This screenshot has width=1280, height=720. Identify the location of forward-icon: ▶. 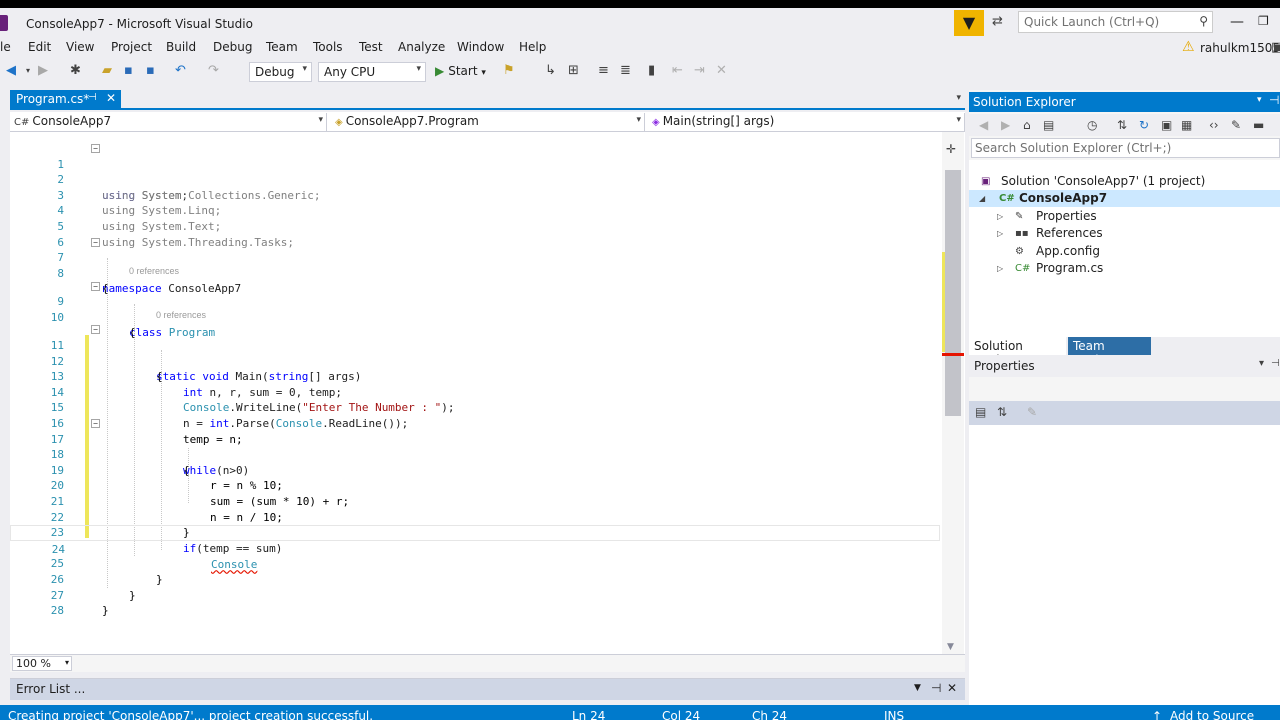
(1005, 125).